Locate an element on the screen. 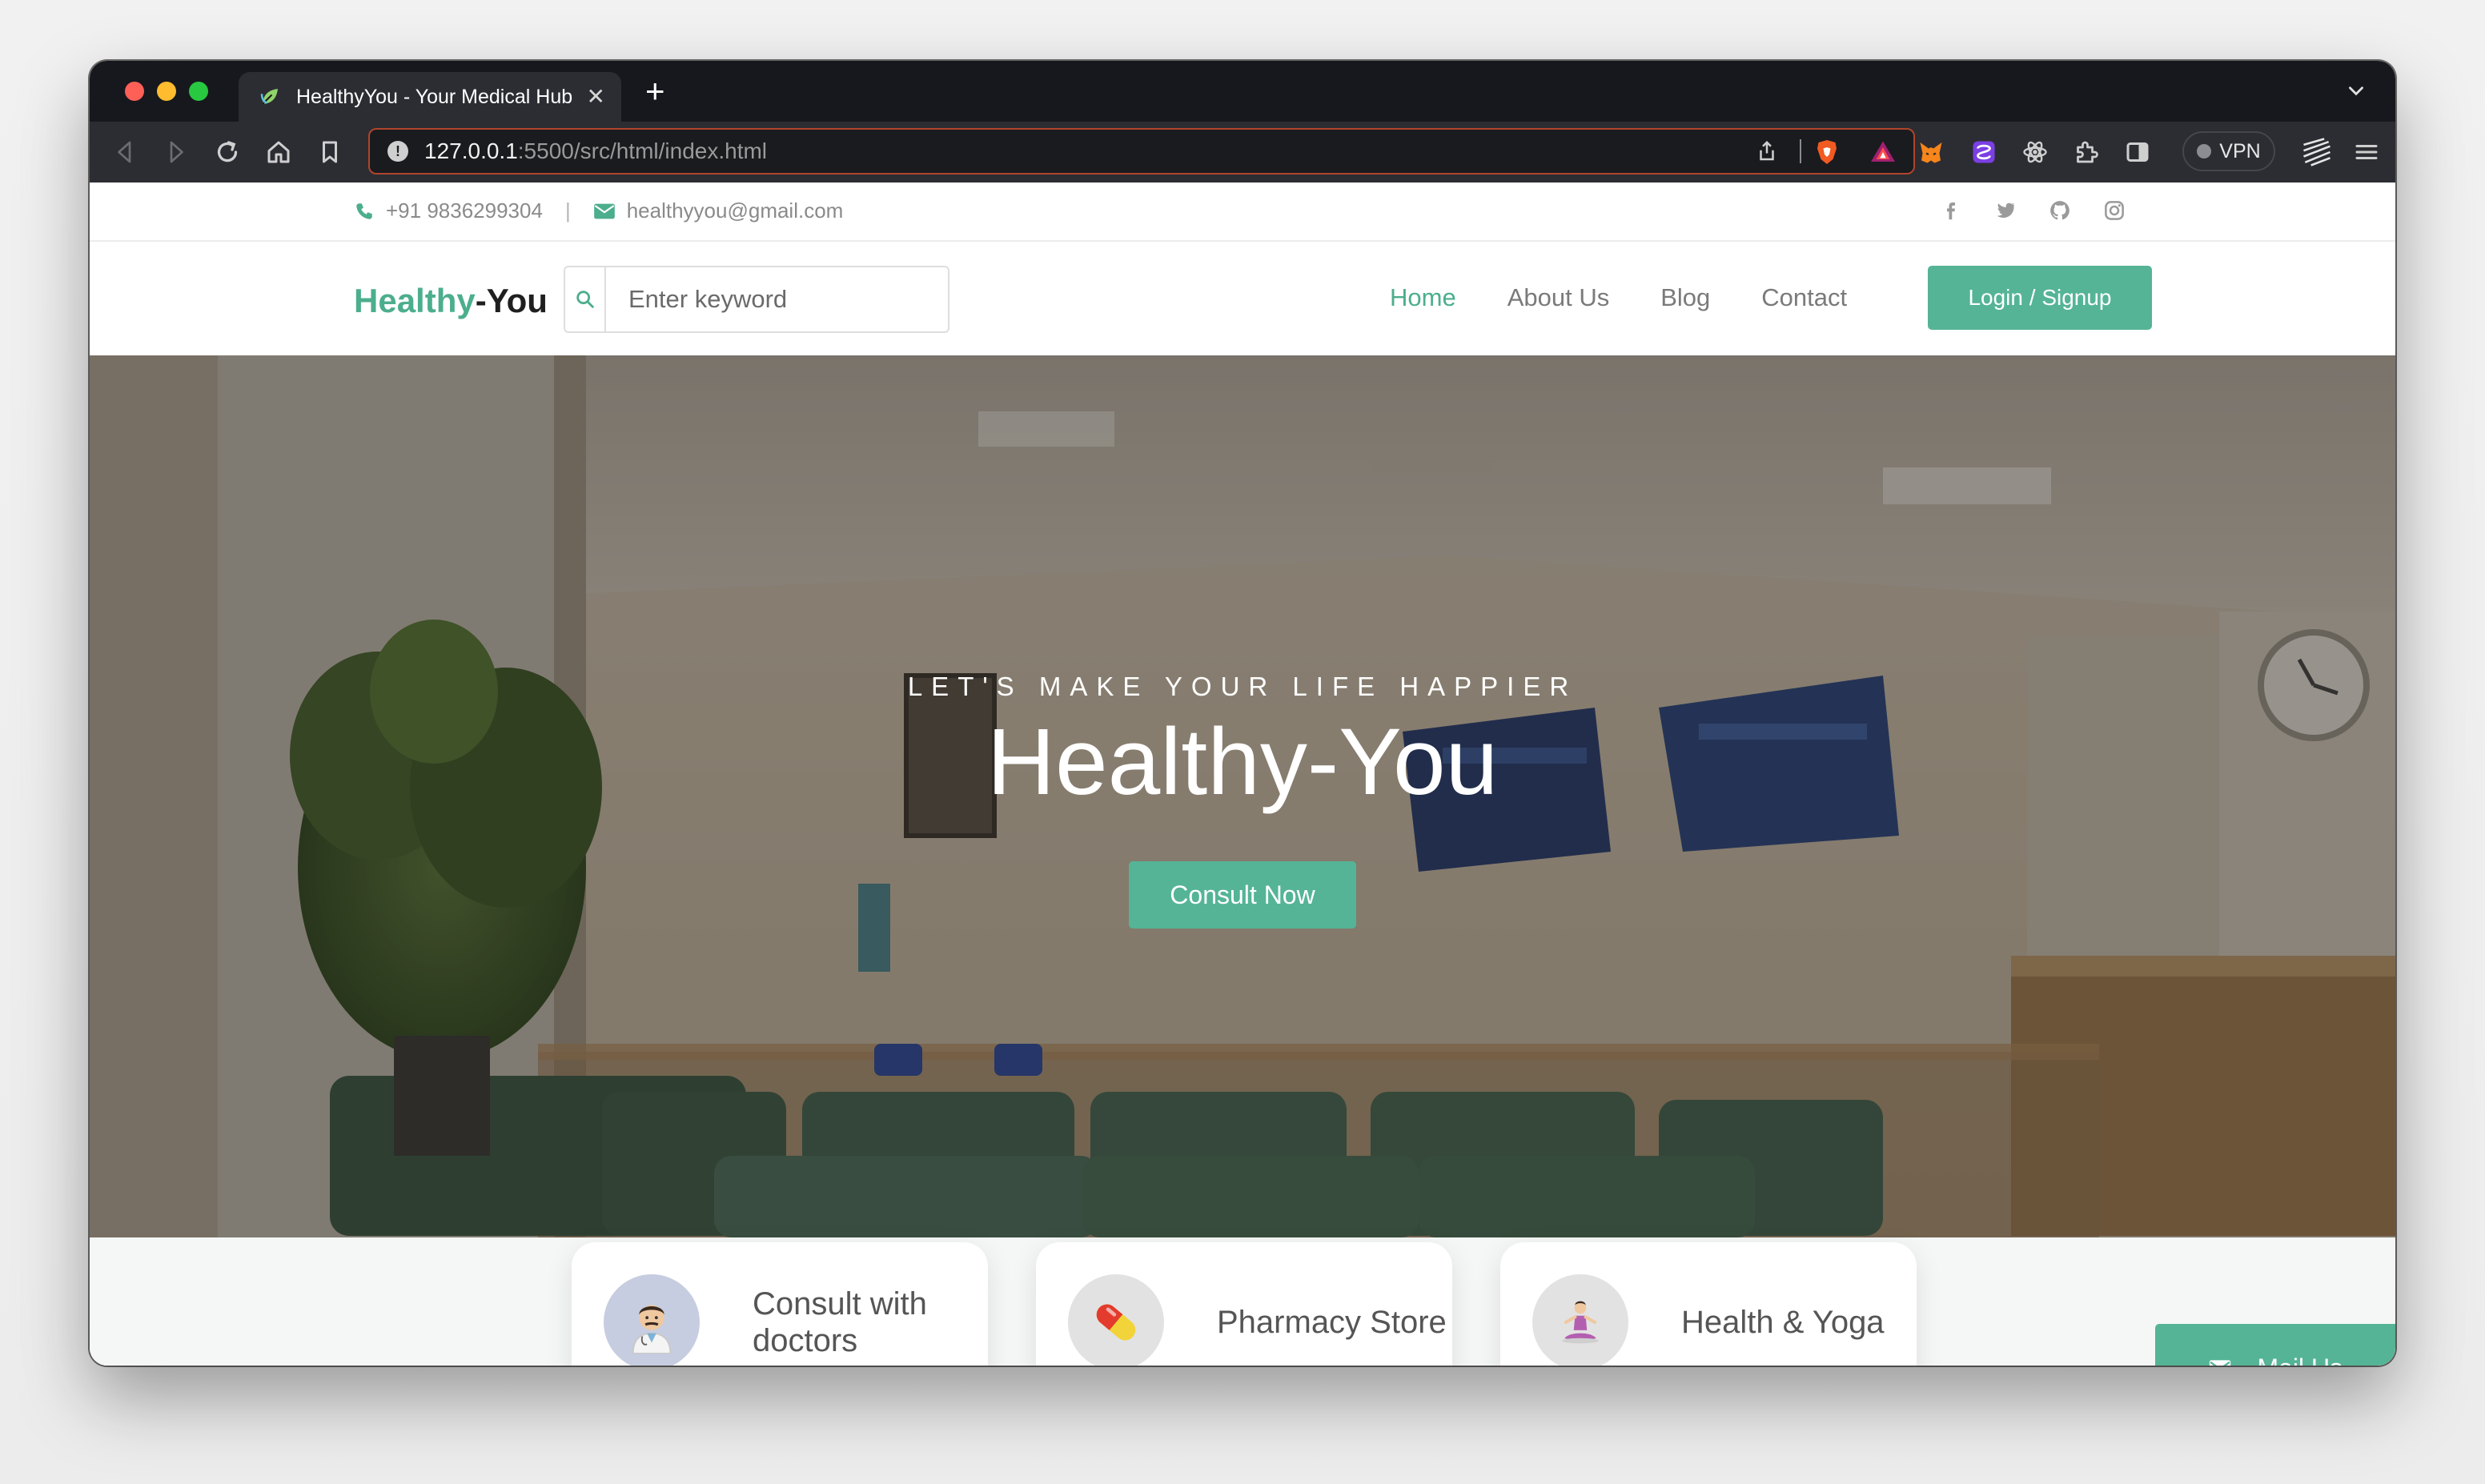  feature-card-consult: Consult with doctors is located at coordinates (780, 1304).